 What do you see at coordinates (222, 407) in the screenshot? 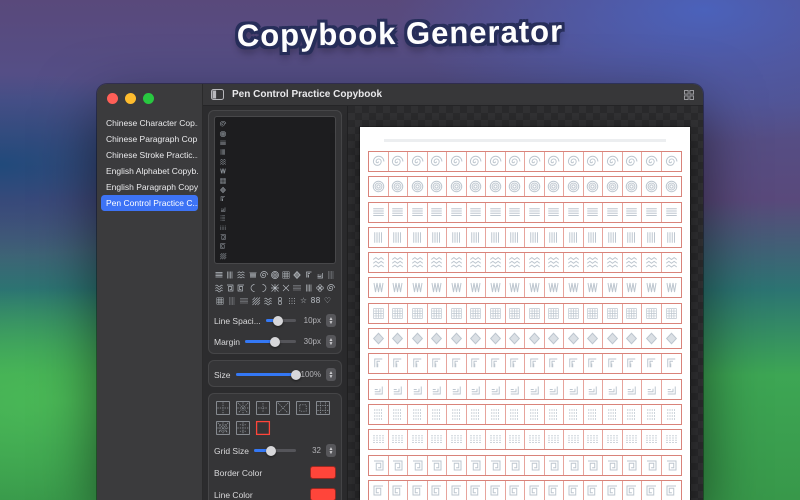
I see `grid-style-tian` at bounding box center [222, 407].